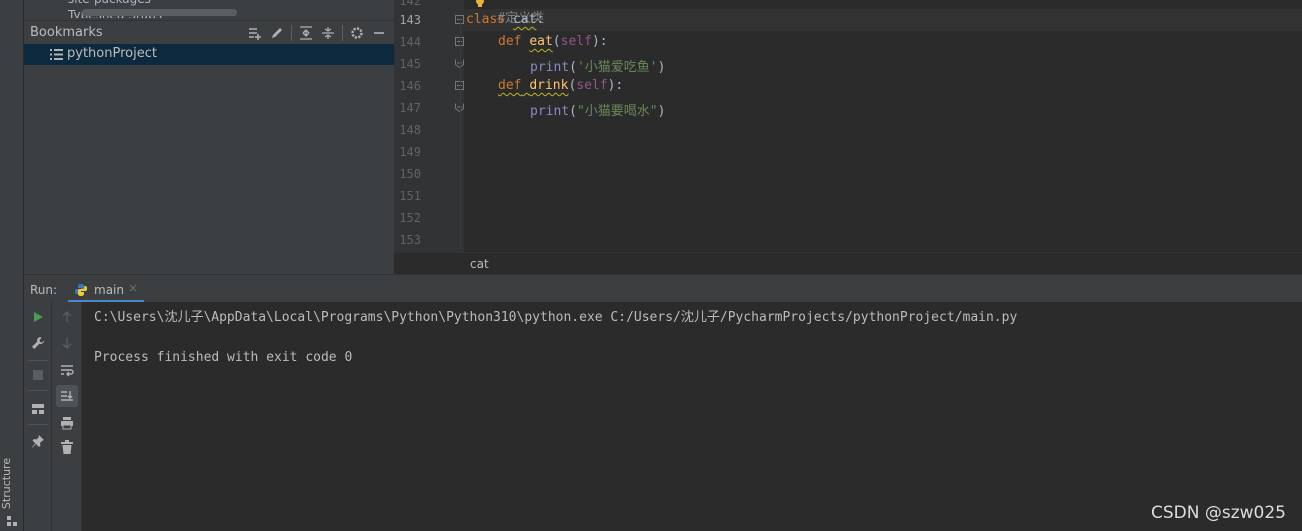 The width and height of the screenshot is (1302, 531). Describe the element at coordinates (617, 67) in the screenshot. I see `string-literal: '小猫爱吃鱼'` at that location.